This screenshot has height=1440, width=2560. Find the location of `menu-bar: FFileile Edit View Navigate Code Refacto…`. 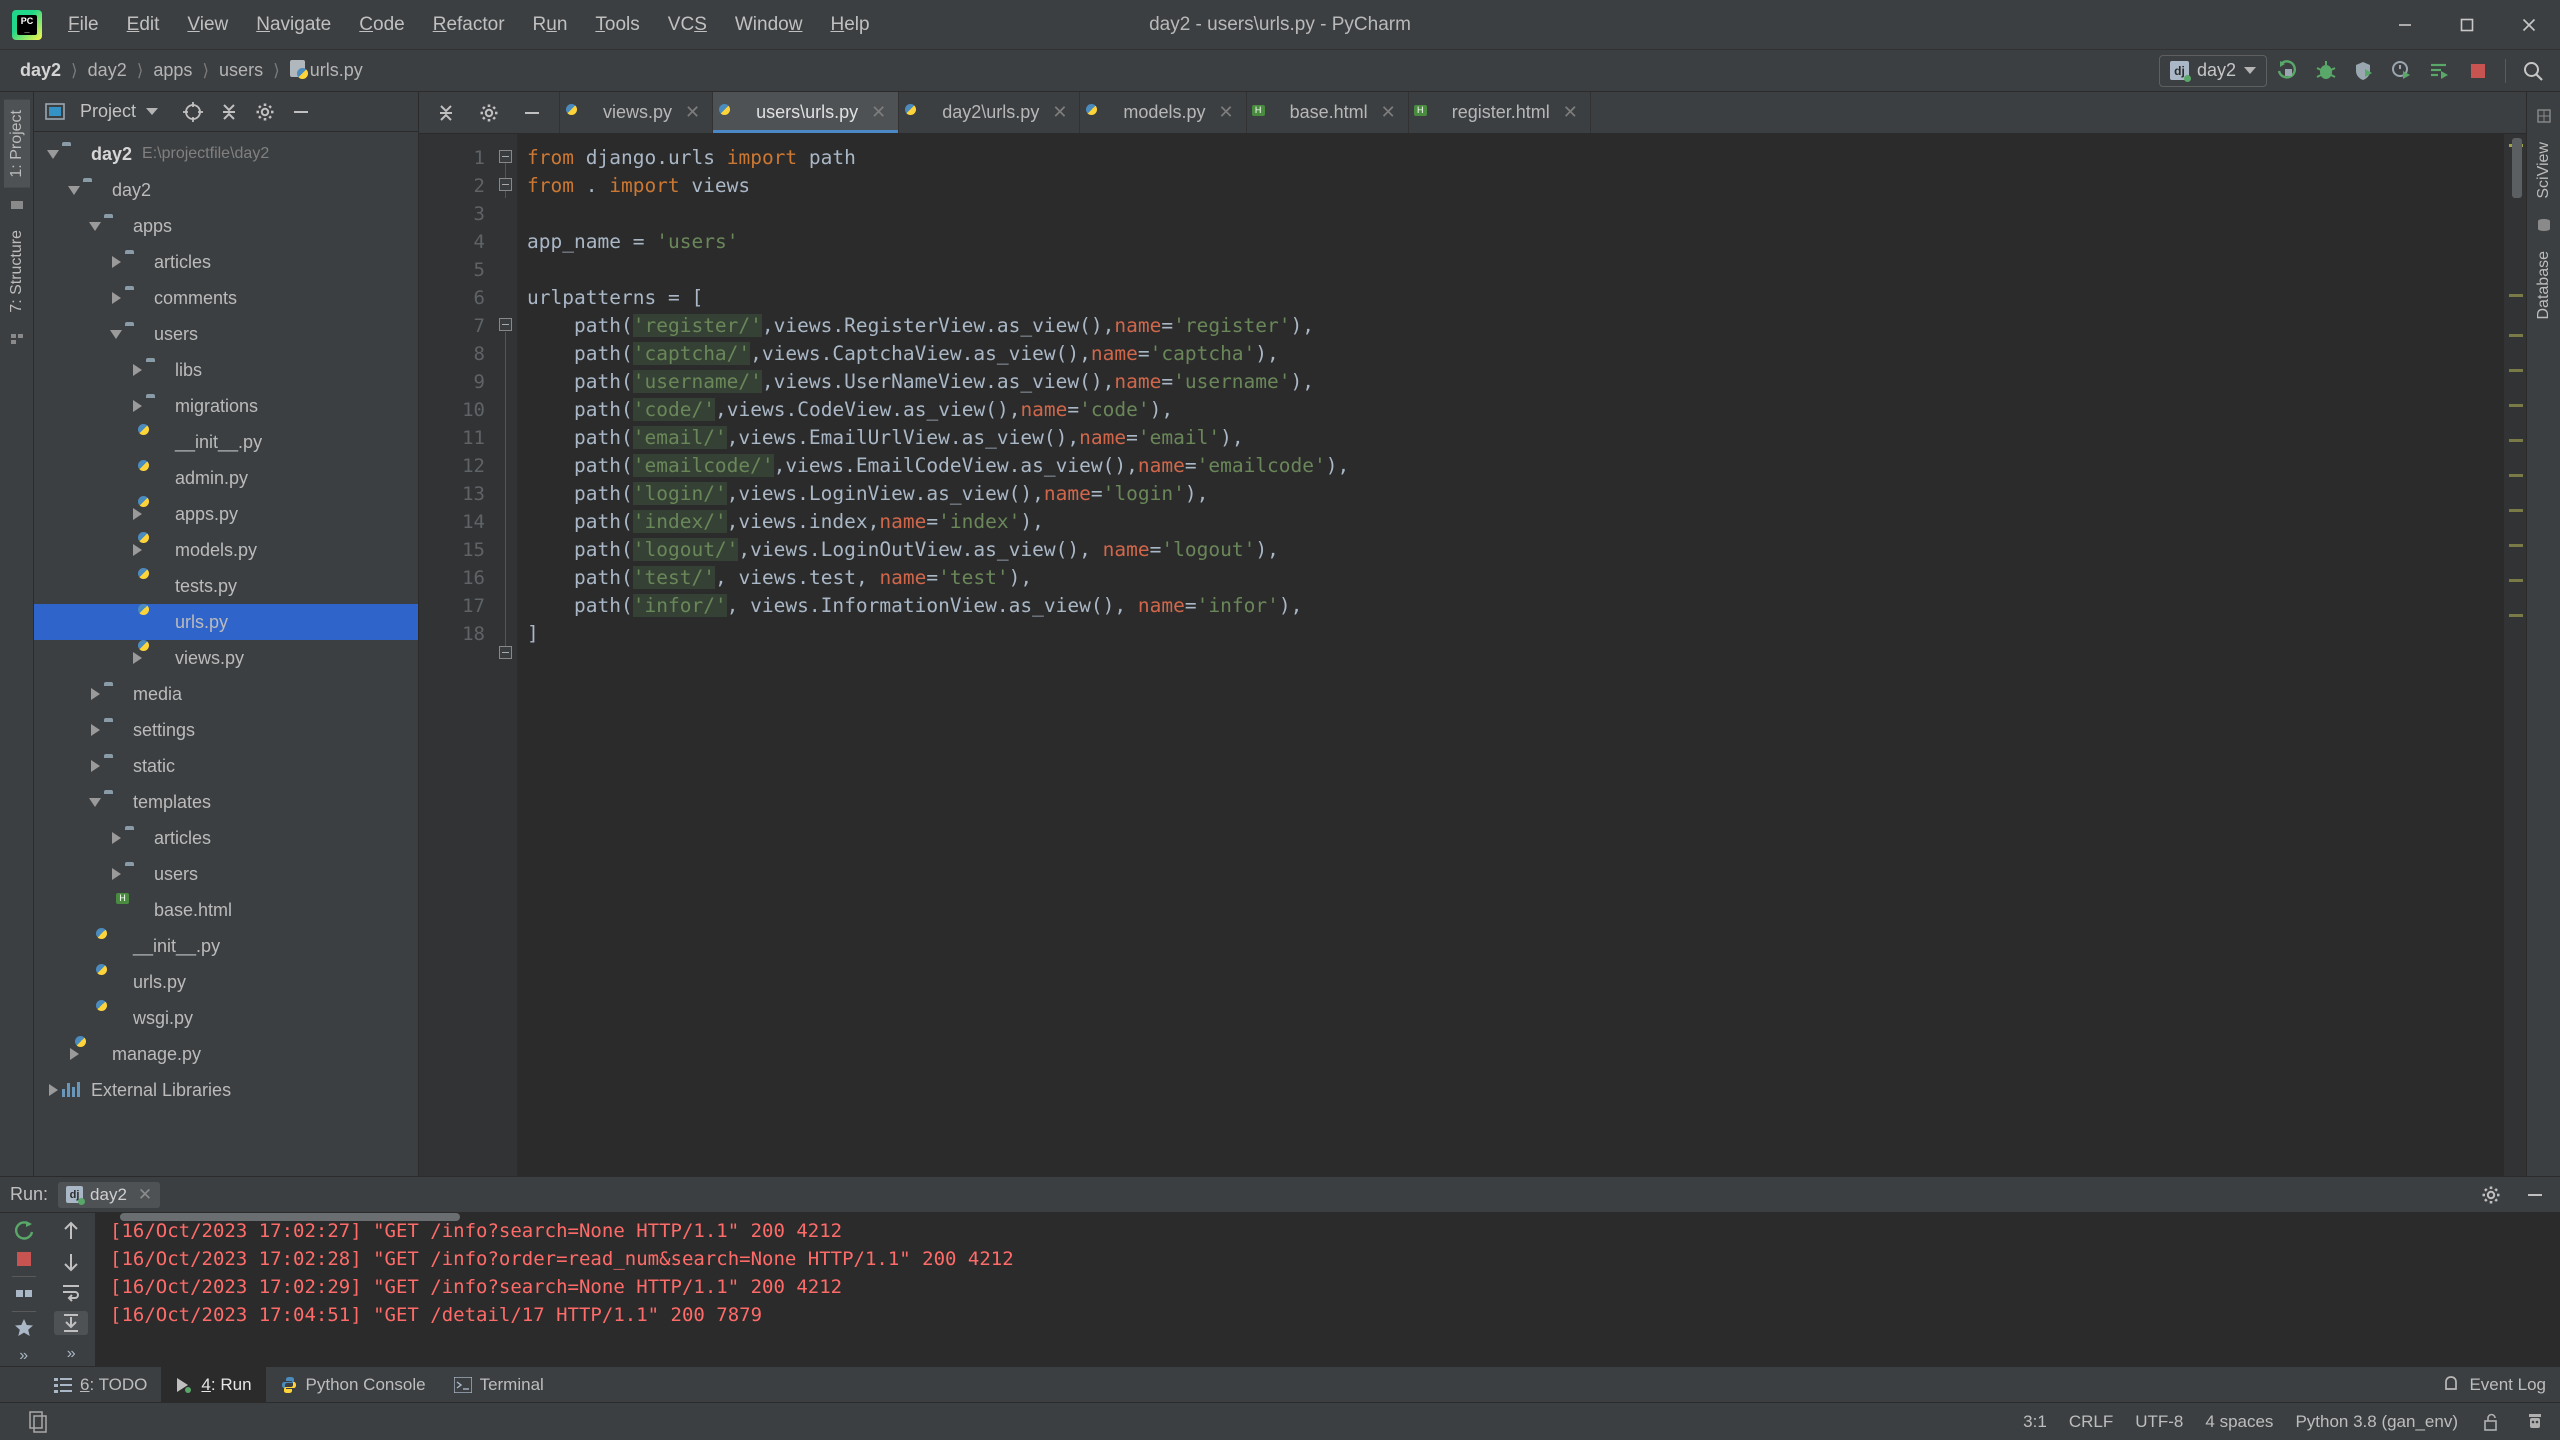

menu-bar: FFileile Edit View Navigate Code Refacto… is located at coordinates (469, 25).